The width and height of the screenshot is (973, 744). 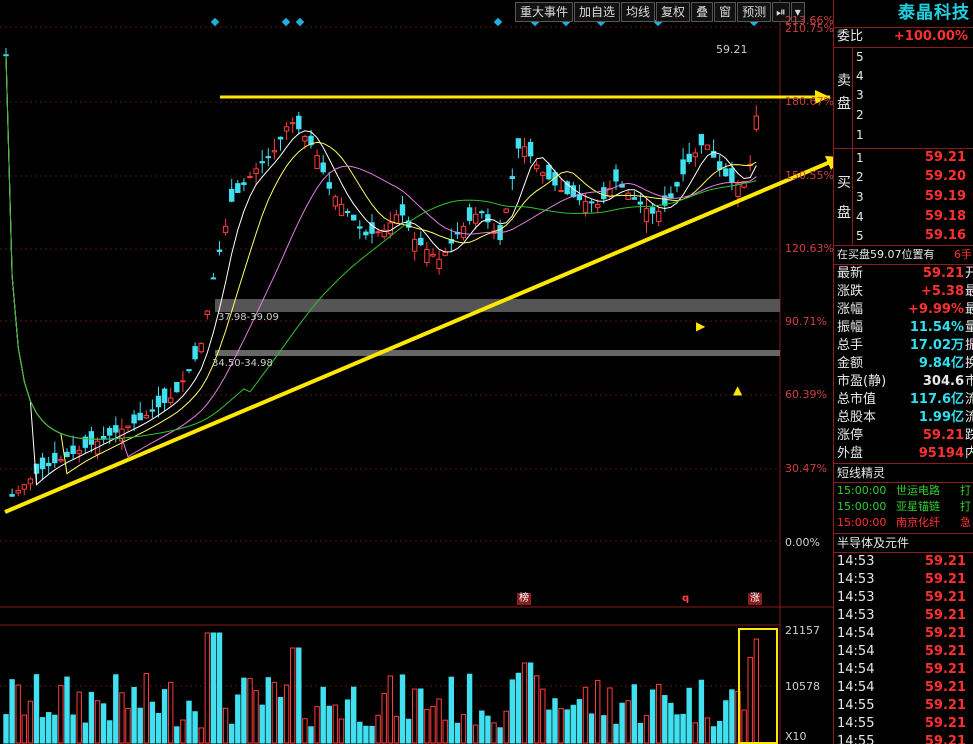 What do you see at coordinates (802, 542) in the screenshot?
I see `axis-label: 0.00%` at bounding box center [802, 542].